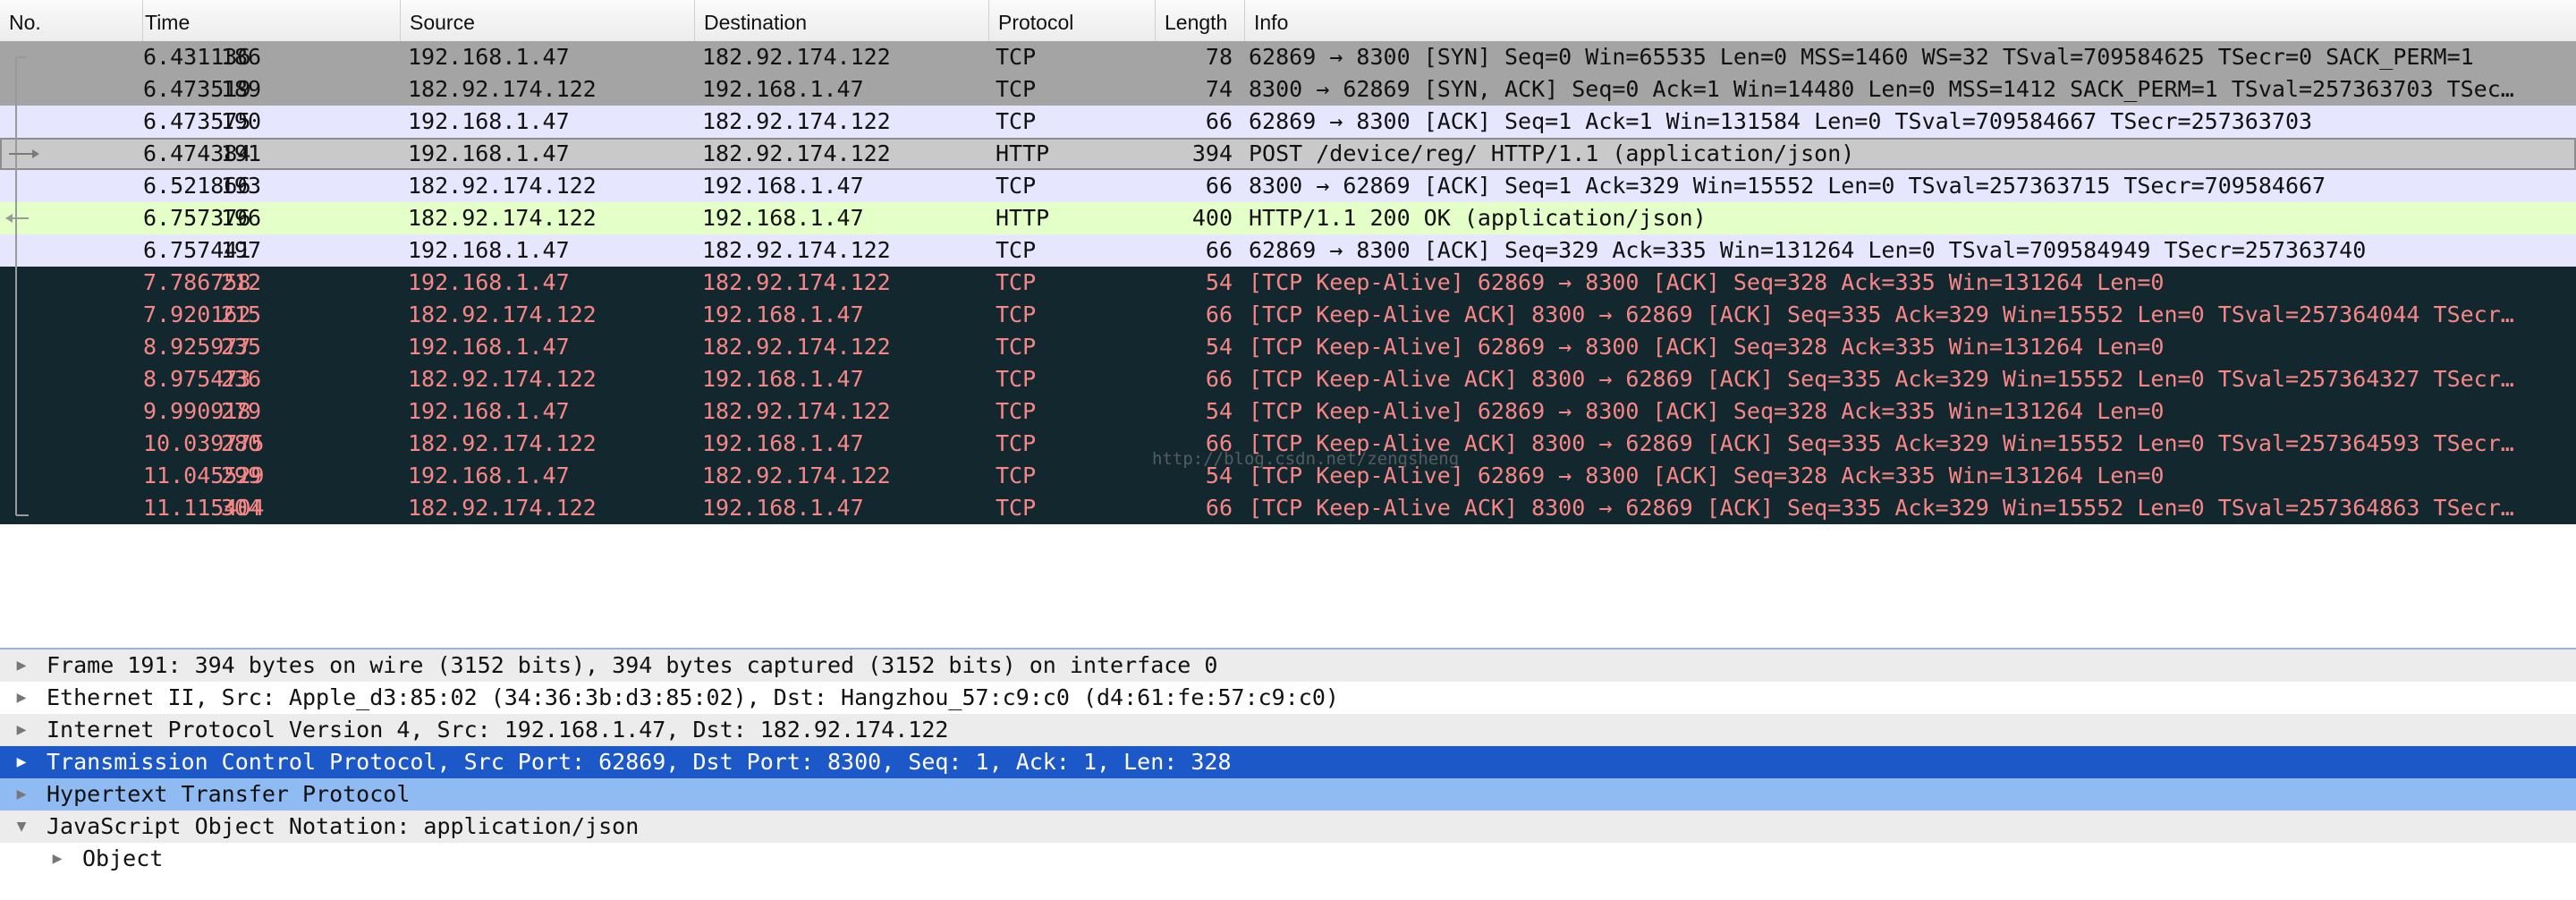  I want to click on column-header-time: Time, so click(268, 20).